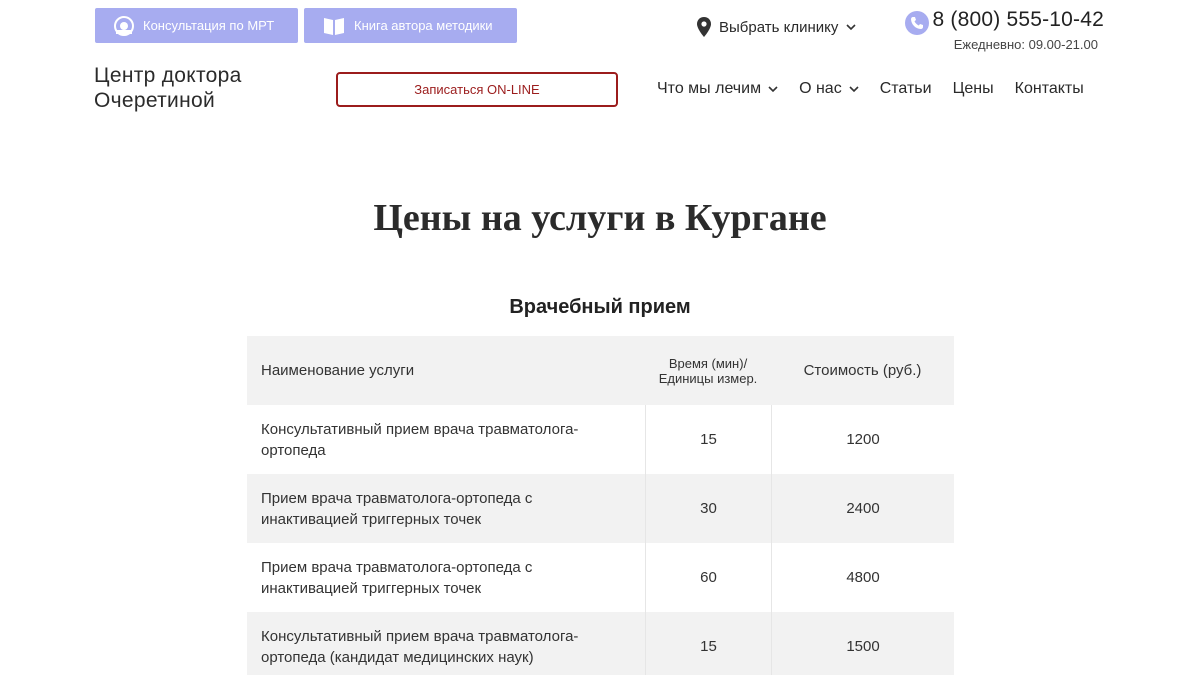 Image resolution: width=1200 pixels, height=675 pixels. I want to click on logo-line-2: Очеретиной, so click(154, 100).